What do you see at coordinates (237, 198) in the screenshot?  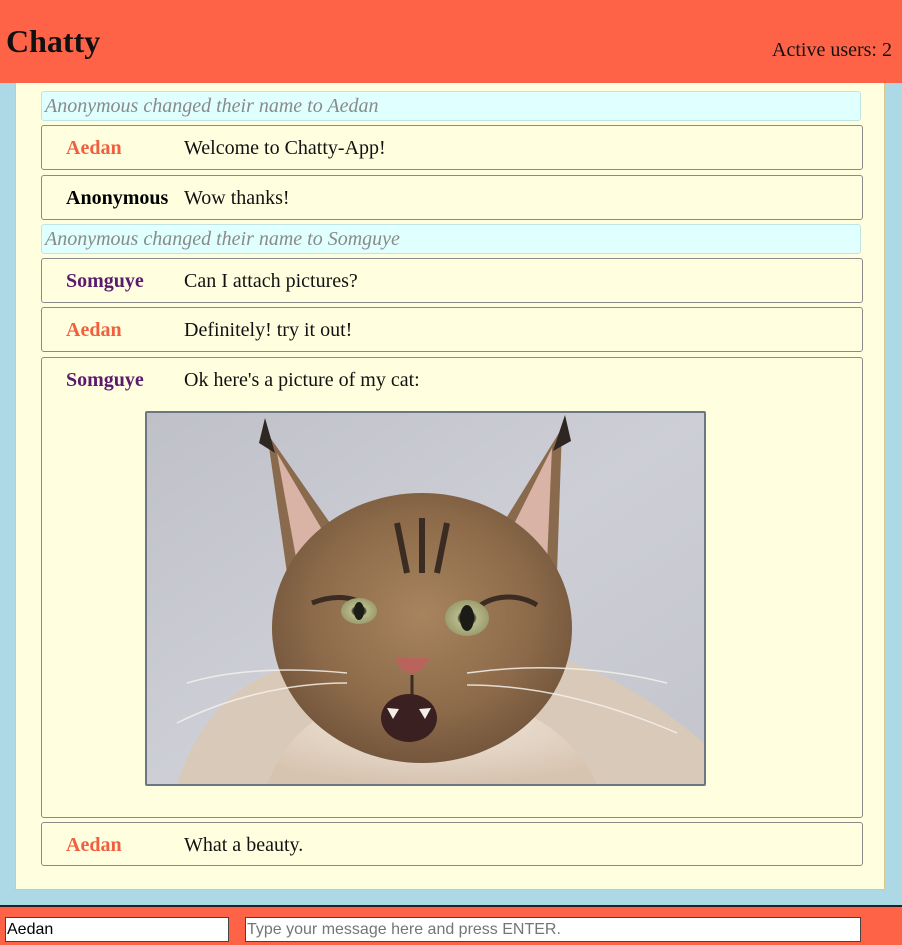 I see `message-content: Wow thanks!` at bounding box center [237, 198].